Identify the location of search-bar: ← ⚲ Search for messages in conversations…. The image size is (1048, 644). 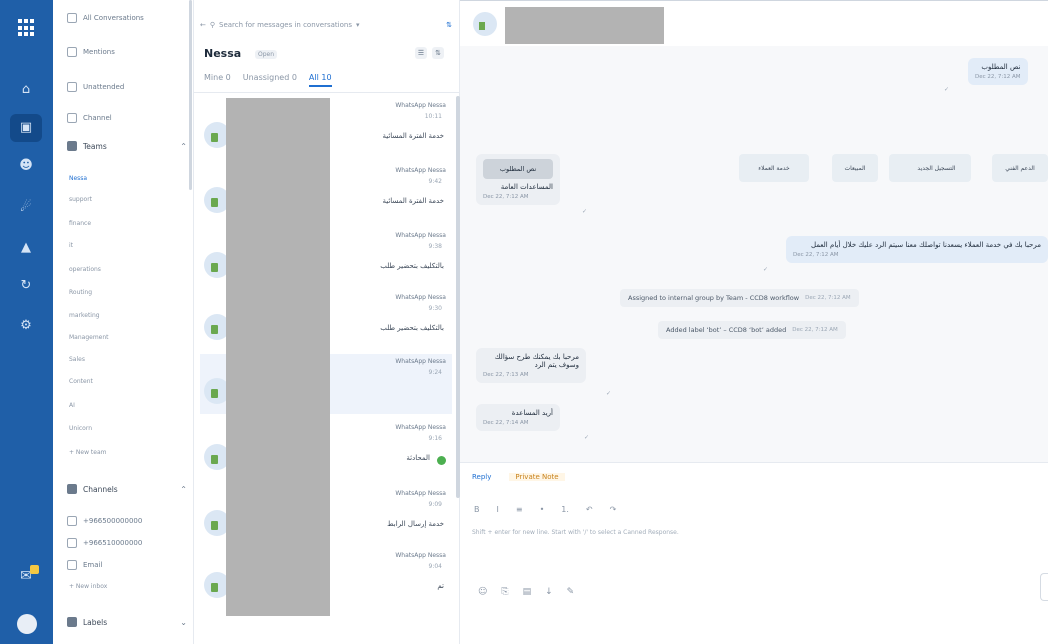
(326, 25).